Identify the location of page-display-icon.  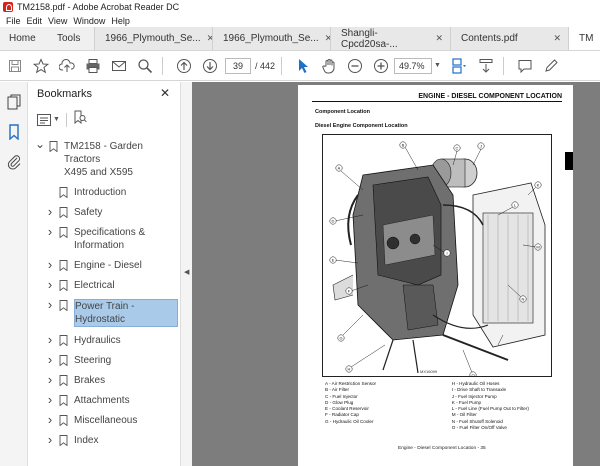
(460, 66).